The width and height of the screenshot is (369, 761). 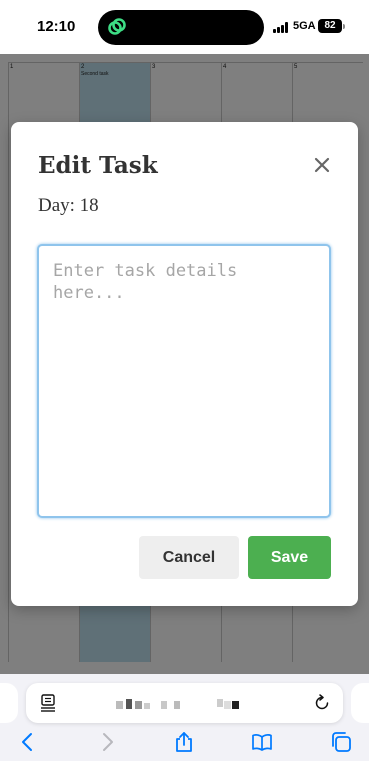 What do you see at coordinates (181, 27) in the screenshot?
I see `dynamic-island` at bounding box center [181, 27].